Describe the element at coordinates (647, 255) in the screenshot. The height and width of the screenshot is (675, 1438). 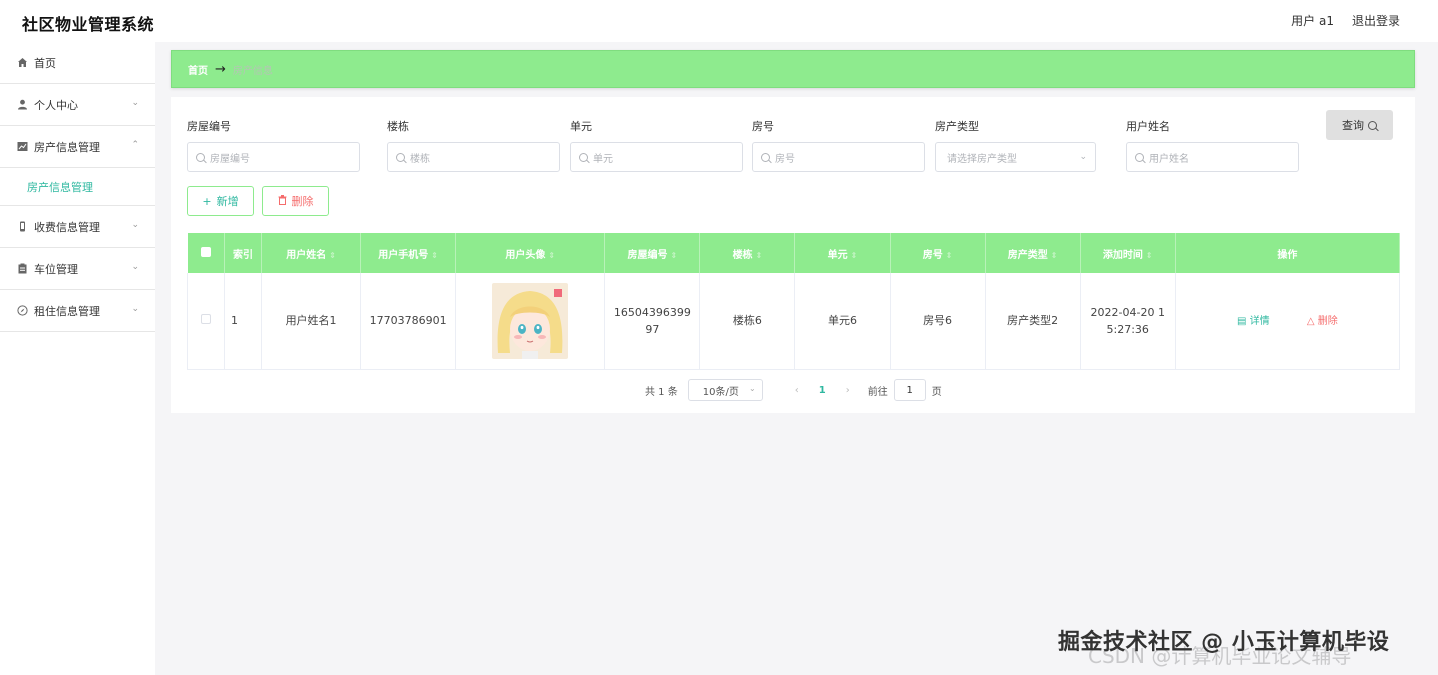
I see `column-header-label: 房屋编号` at that location.